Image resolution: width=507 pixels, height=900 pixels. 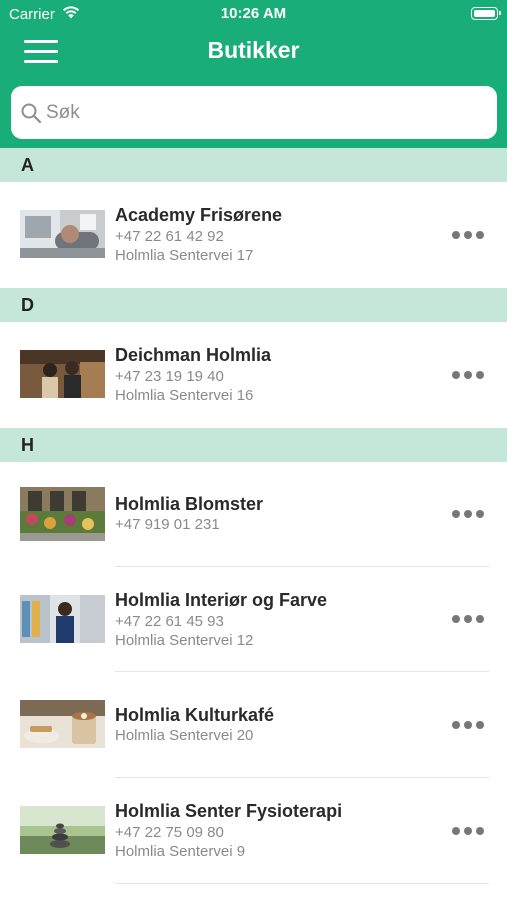 What do you see at coordinates (189, 504) in the screenshot?
I see `store-name: Holmlia Blomster` at bounding box center [189, 504].